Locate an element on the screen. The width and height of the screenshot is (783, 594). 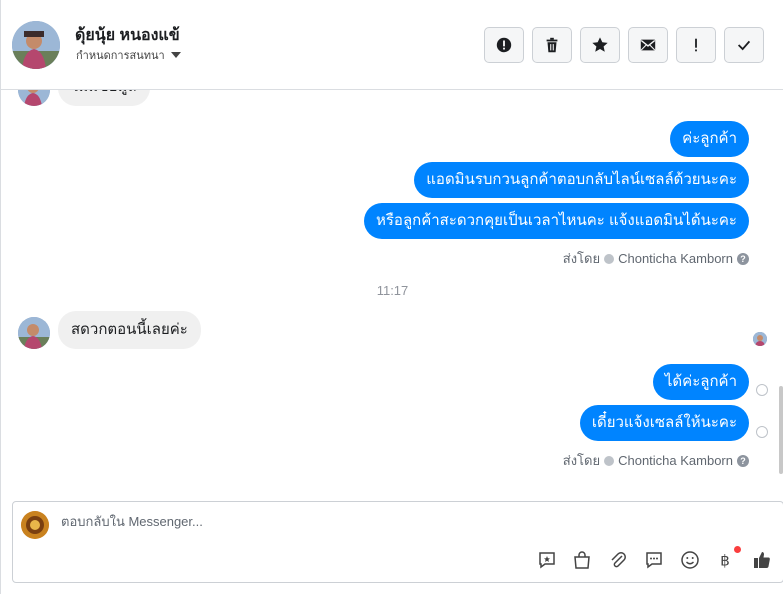
reply-composer: ฿ is located at coordinates (397, 542).